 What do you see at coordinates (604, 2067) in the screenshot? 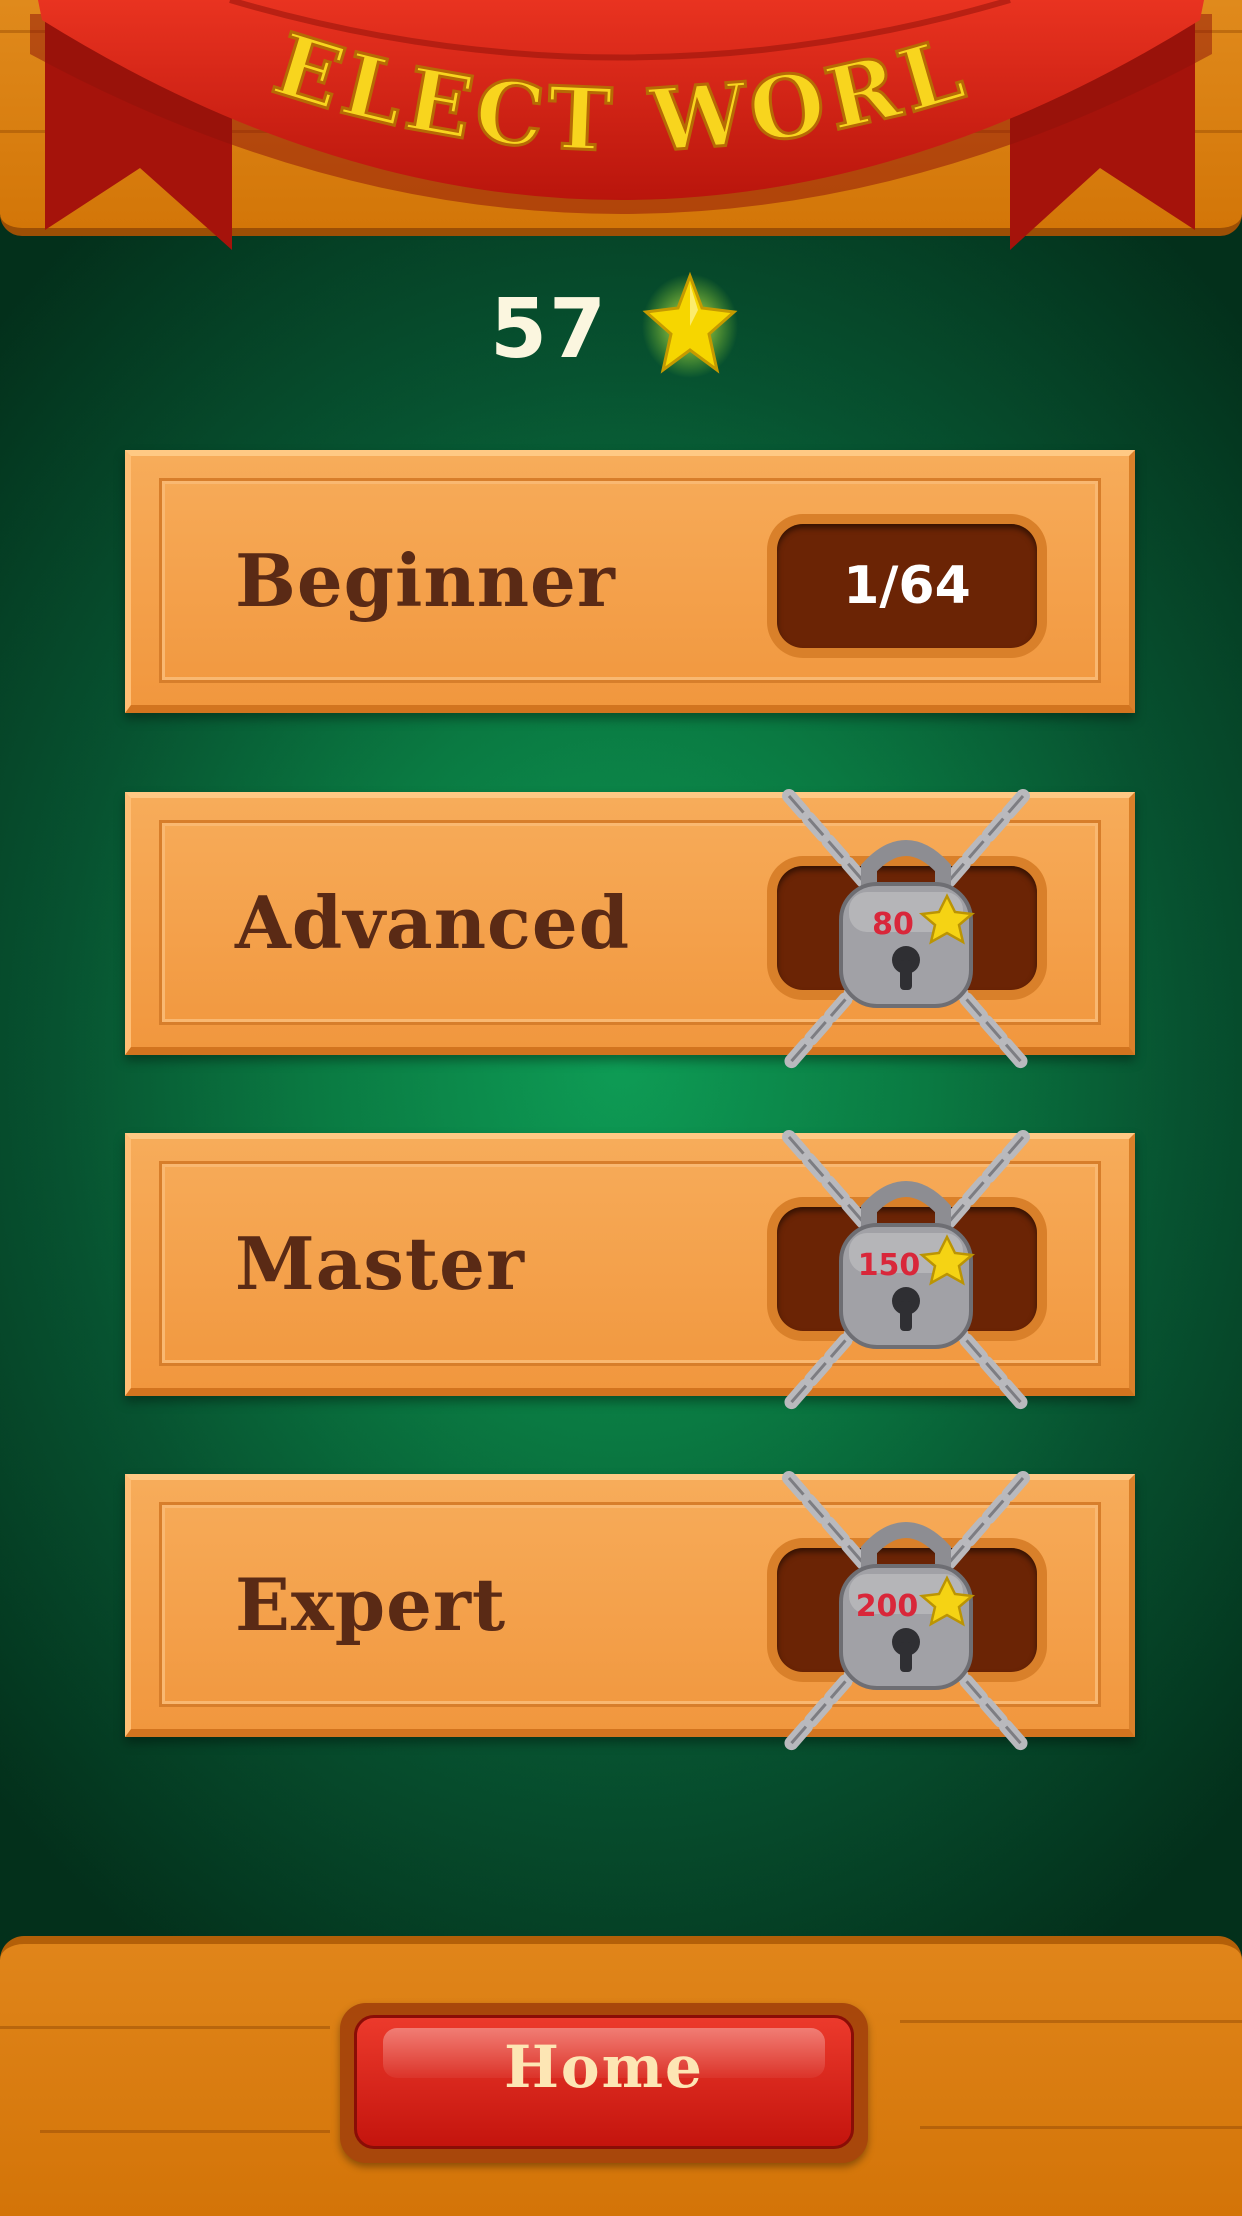
I see `home-button-label: Home` at bounding box center [604, 2067].